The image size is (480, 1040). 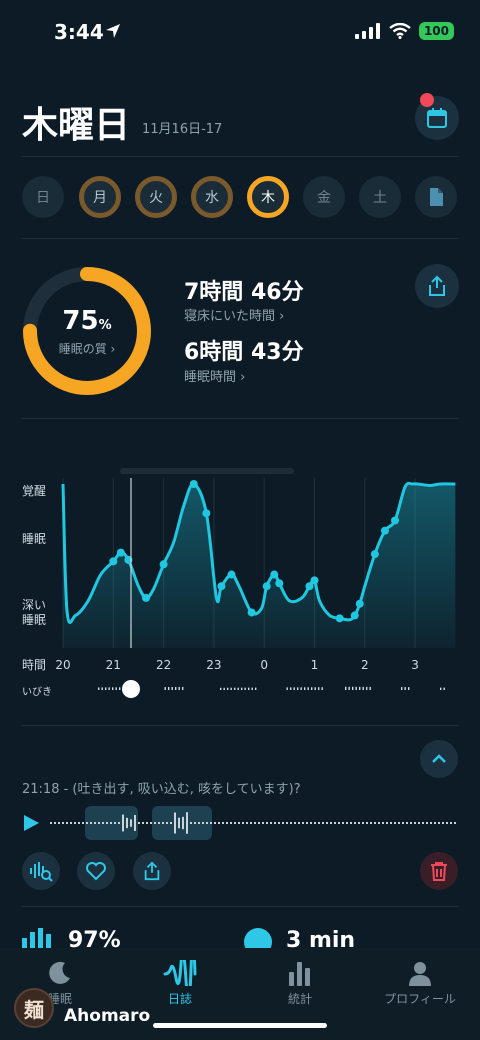 I want to click on day-fri: 金, so click(x=324, y=197).